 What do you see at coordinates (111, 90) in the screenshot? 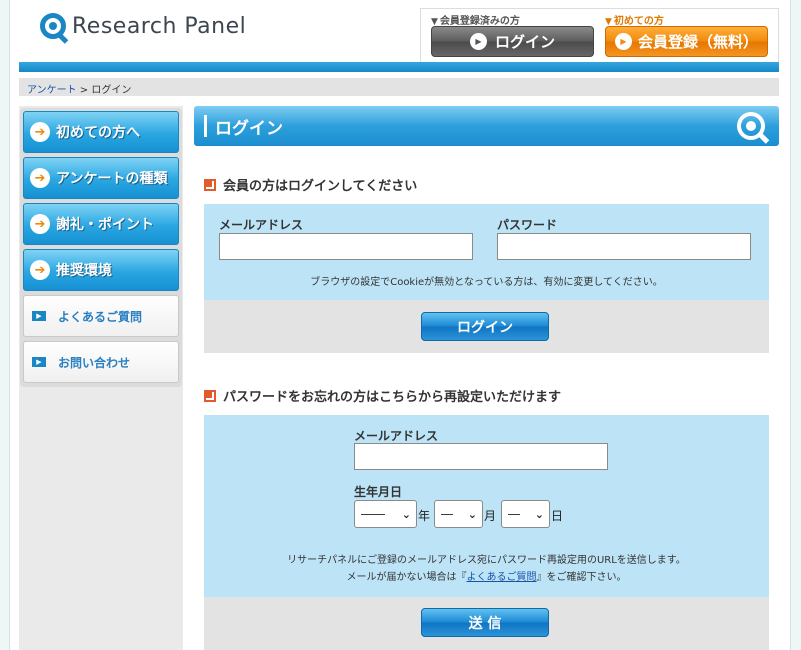
I see `breadcrumb-current: ログイン` at bounding box center [111, 90].